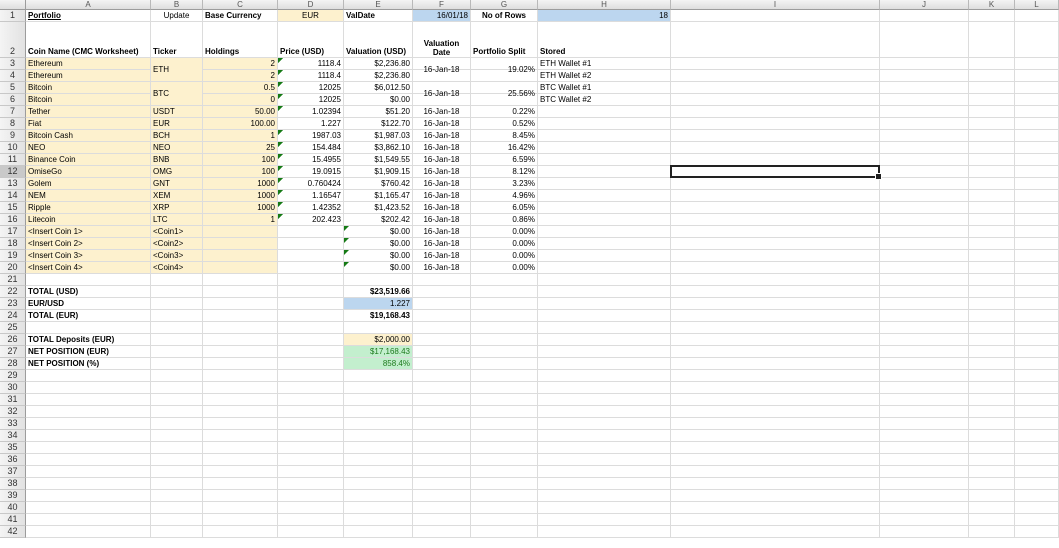 This screenshot has height=548, width=1059. What do you see at coordinates (177, 292) in the screenshot?
I see `cell-b22` at bounding box center [177, 292].